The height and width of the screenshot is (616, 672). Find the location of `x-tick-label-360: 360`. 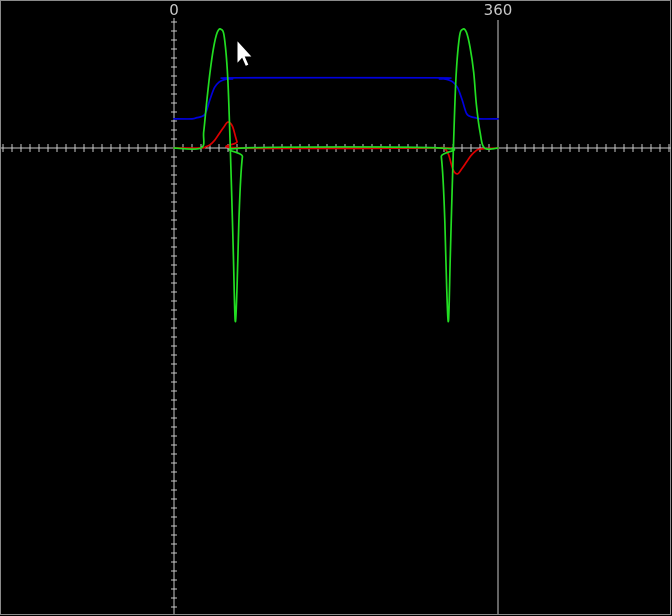

x-tick-label-360: 360 is located at coordinates (498, 10).